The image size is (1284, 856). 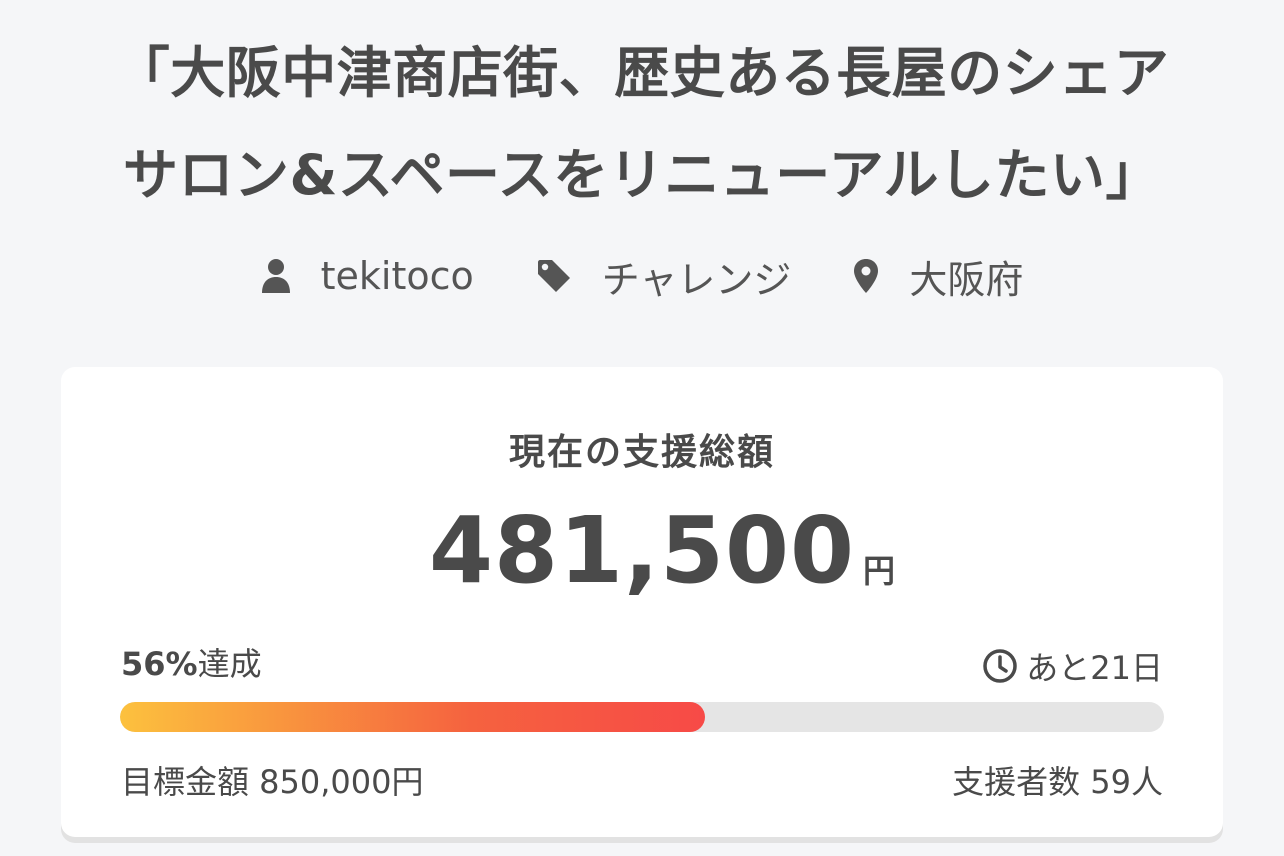 What do you see at coordinates (866, 276) in the screenshot?
I see `map-pin-icon` at bounding box center [866, 276].